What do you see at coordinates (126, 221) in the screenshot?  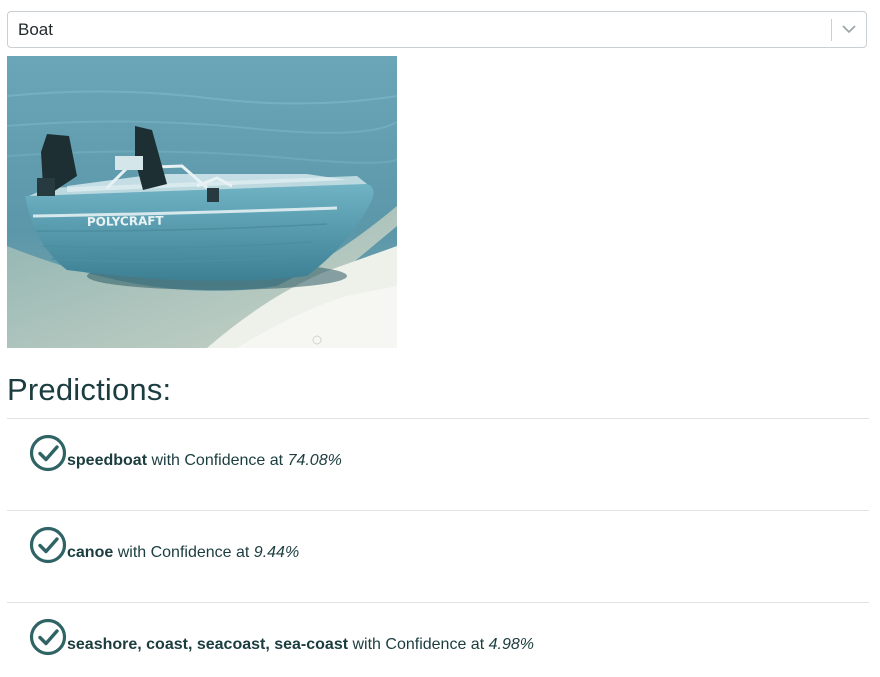 I see `hull-text: POLYCRAFT` at bounding box center [126, 221].